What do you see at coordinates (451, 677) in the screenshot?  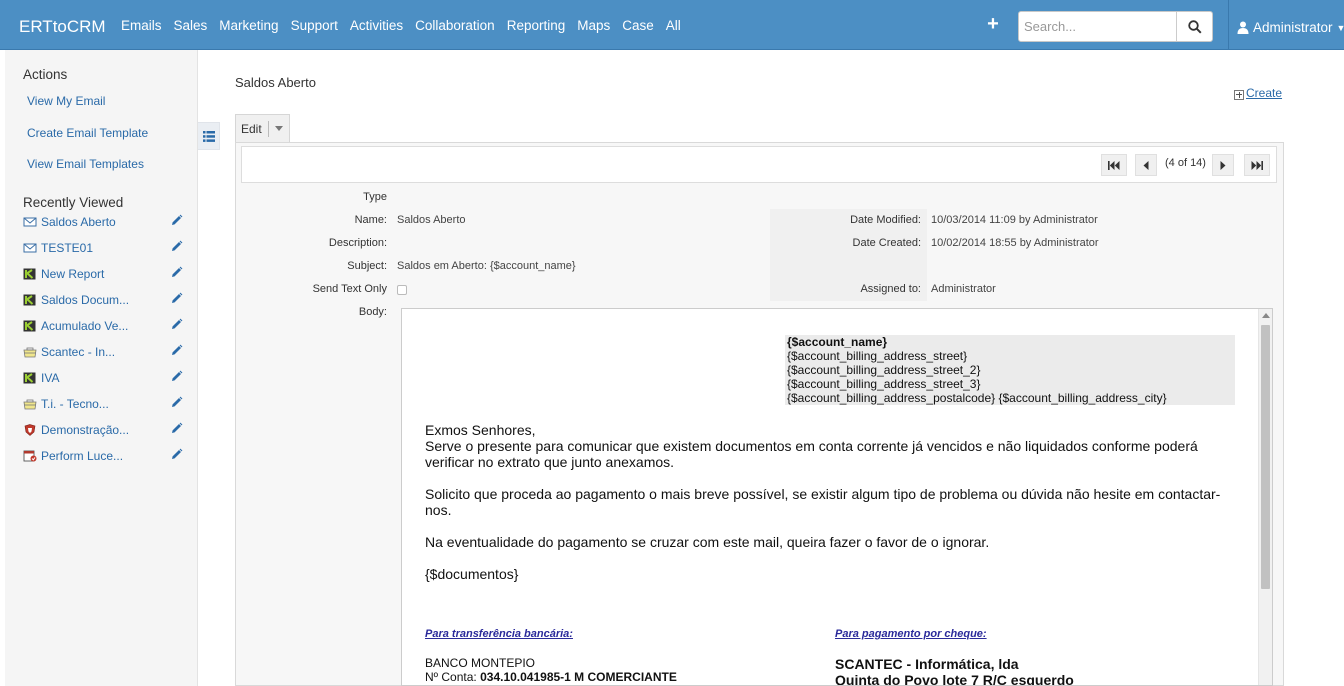 I see `account-label: Nº Conta:` at bounding box center [451, 677].